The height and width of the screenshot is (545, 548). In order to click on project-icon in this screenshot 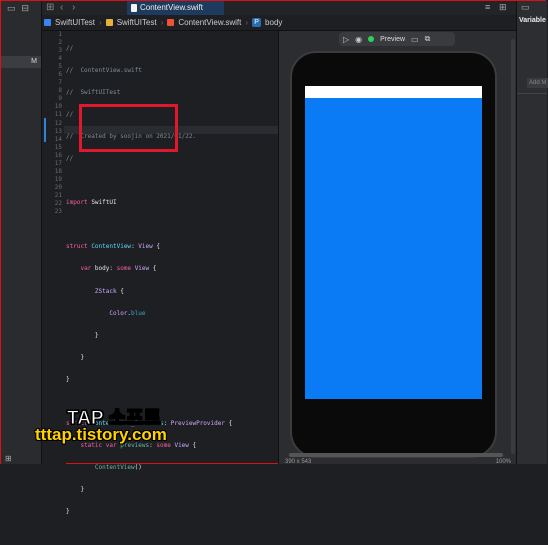, I will do `click(47, 22)`.